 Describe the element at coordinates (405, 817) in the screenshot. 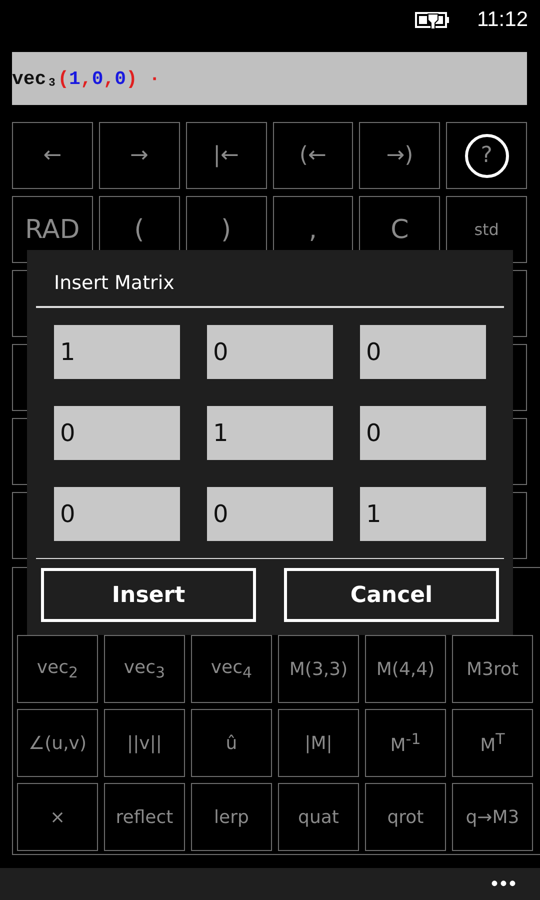

I see `function-key: qrot` at that location.